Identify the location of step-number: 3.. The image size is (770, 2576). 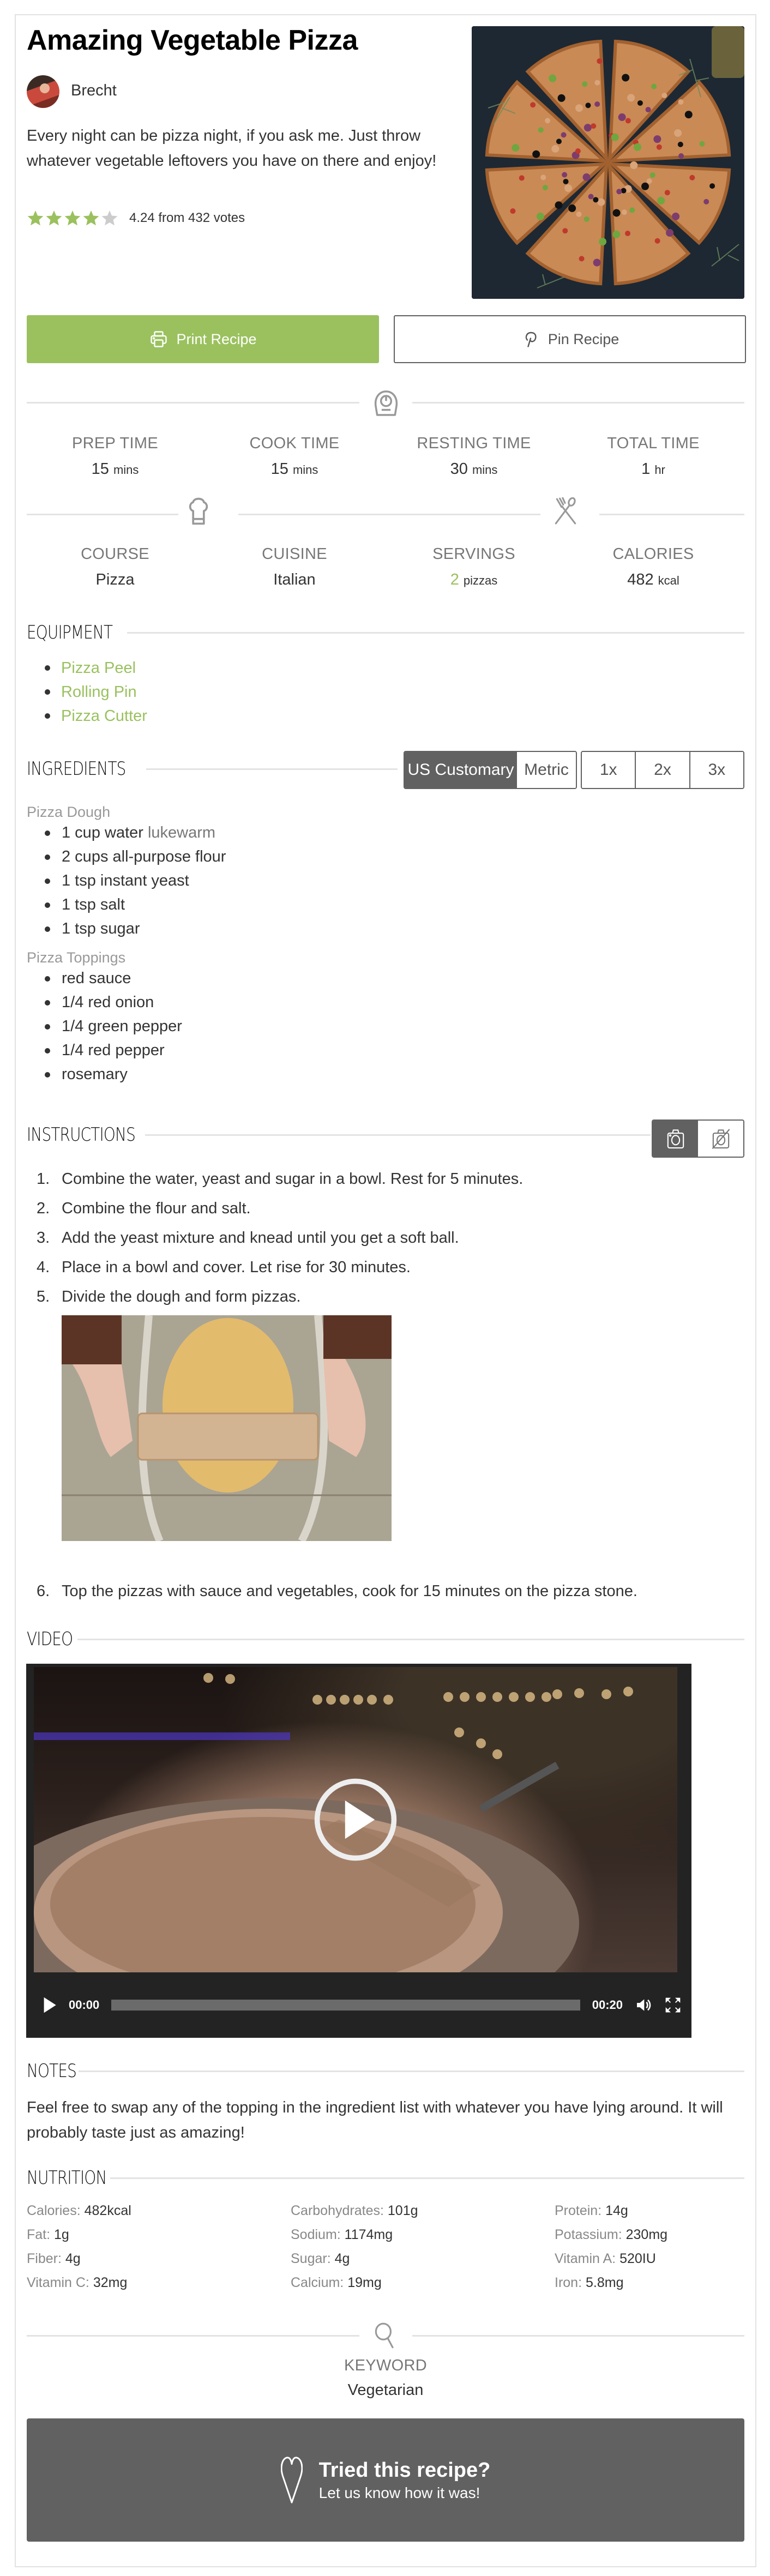
(43, 1238).